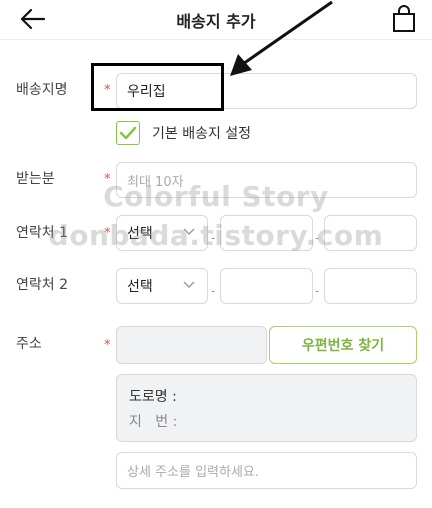 The image size is (432, 508). What do you see at coordinates (266, 180) in the screenshot?
I see `recipient-input: 최대 10자` at bounding box center [266, 180].